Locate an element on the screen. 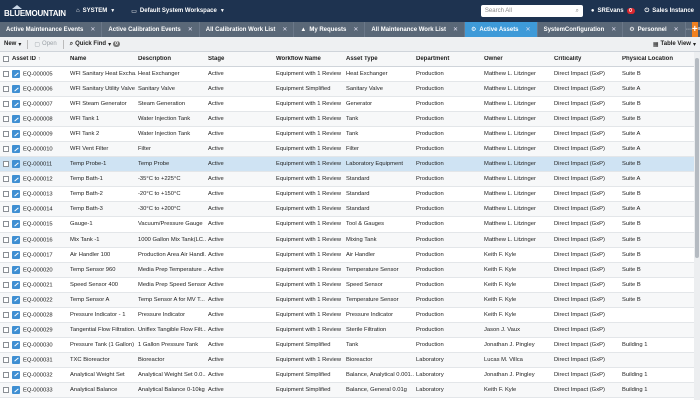  tab-all-maintenance-work-list: All Maintenance Work List ✕ is located at coordinates (415, 29).